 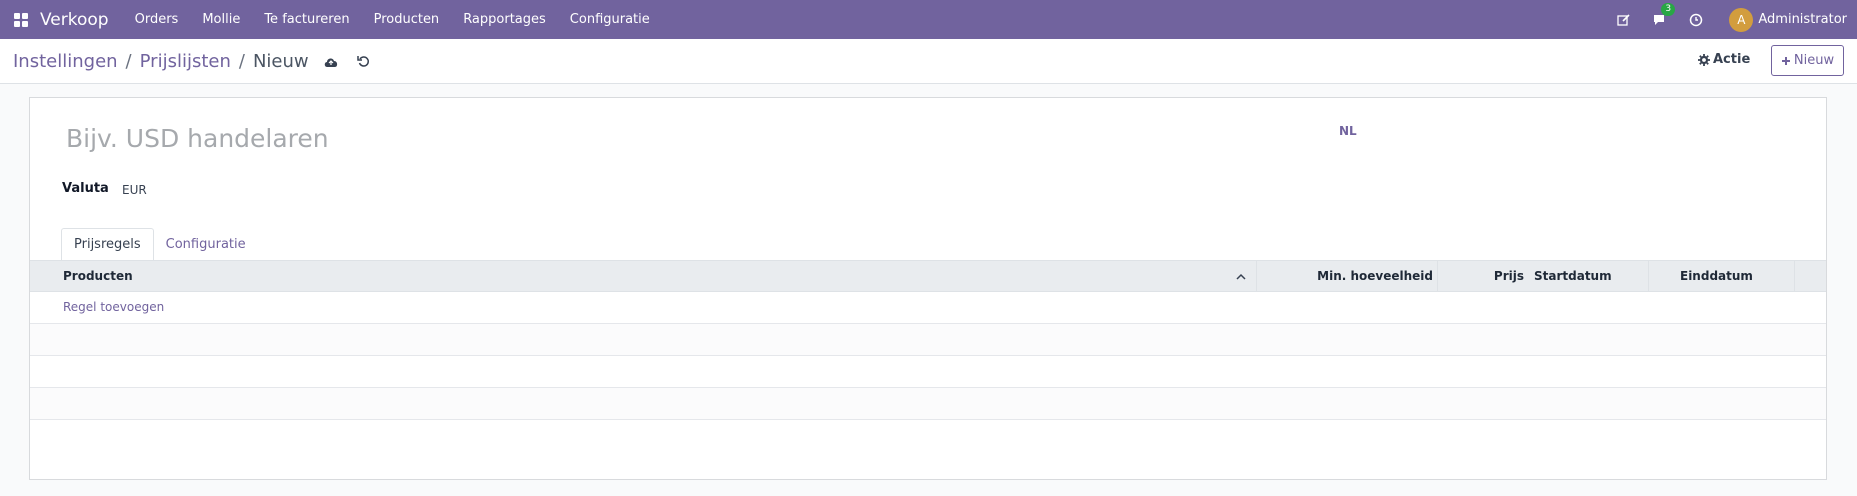 What do you see at coordinates (221, 19) in the screenshot?
I see `menu-mollie: Mollie` at bounding box center [221, 19].